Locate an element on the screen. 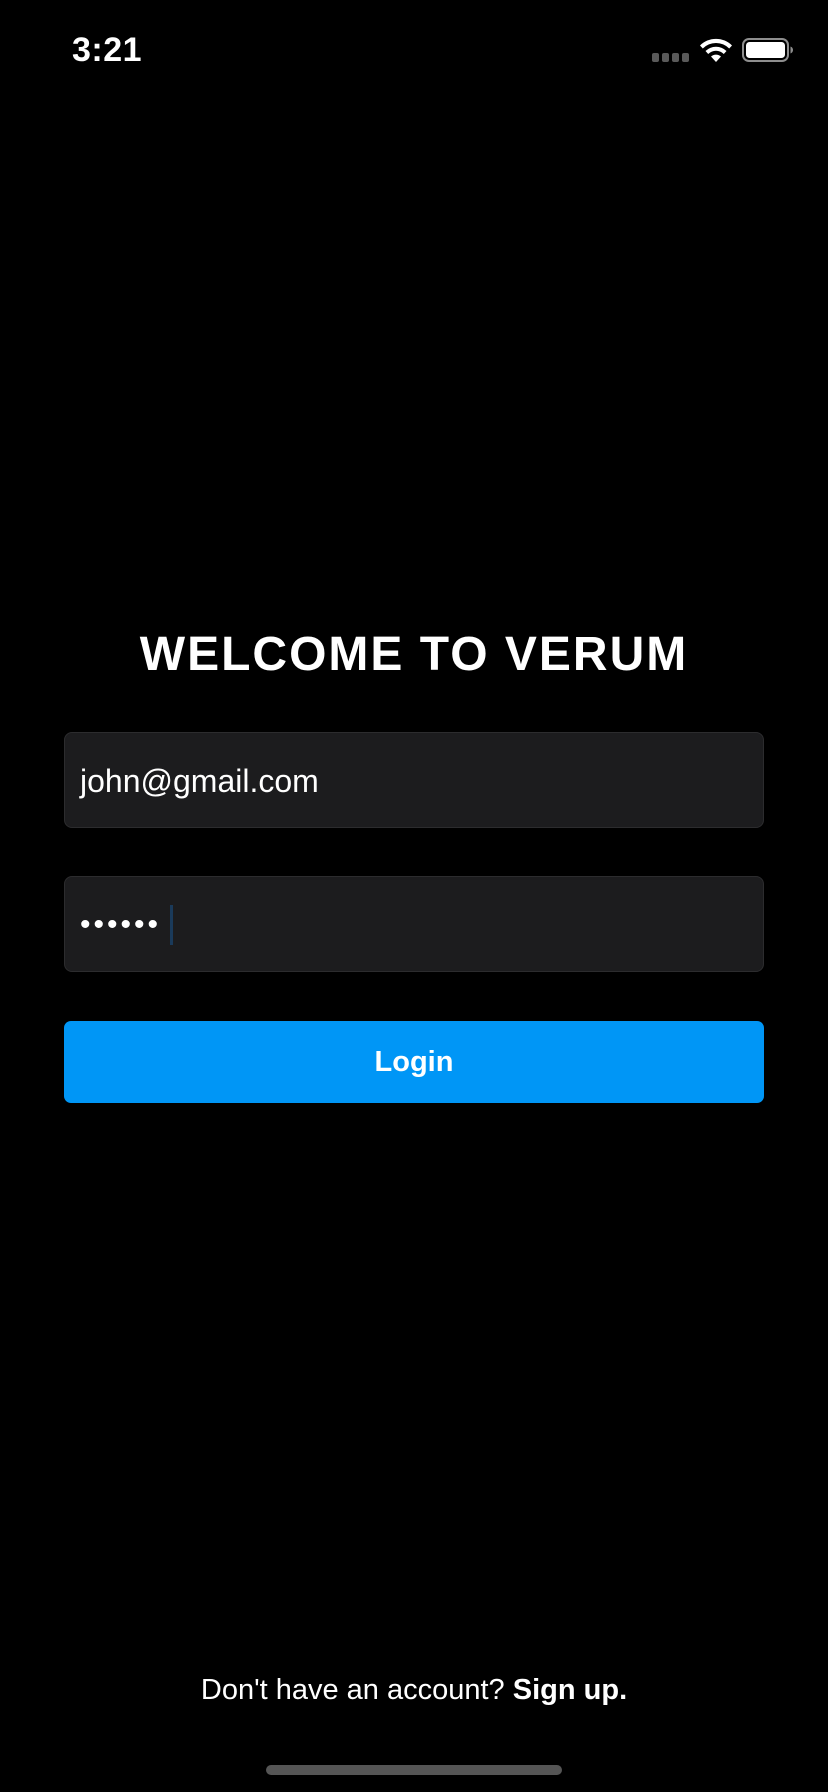  login-button: Login is located at coordinates (414, 1062).